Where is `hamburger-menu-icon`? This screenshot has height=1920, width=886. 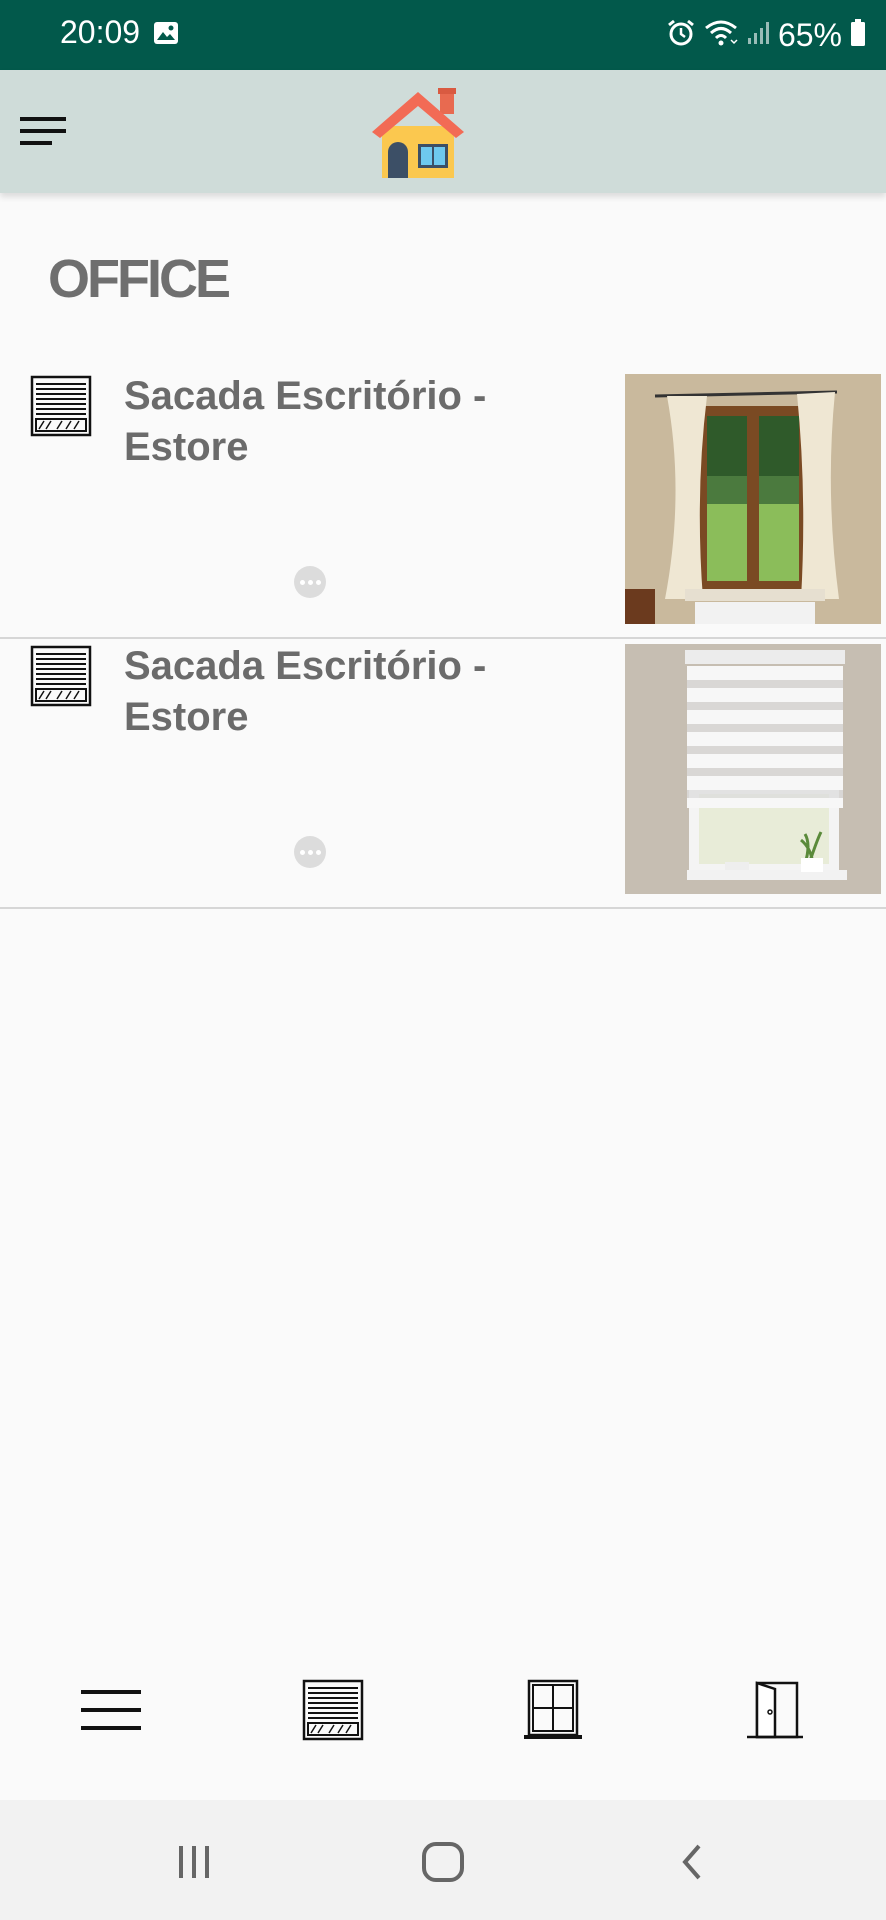 hamburger-menu-icon is located at coordinates (43, 131).